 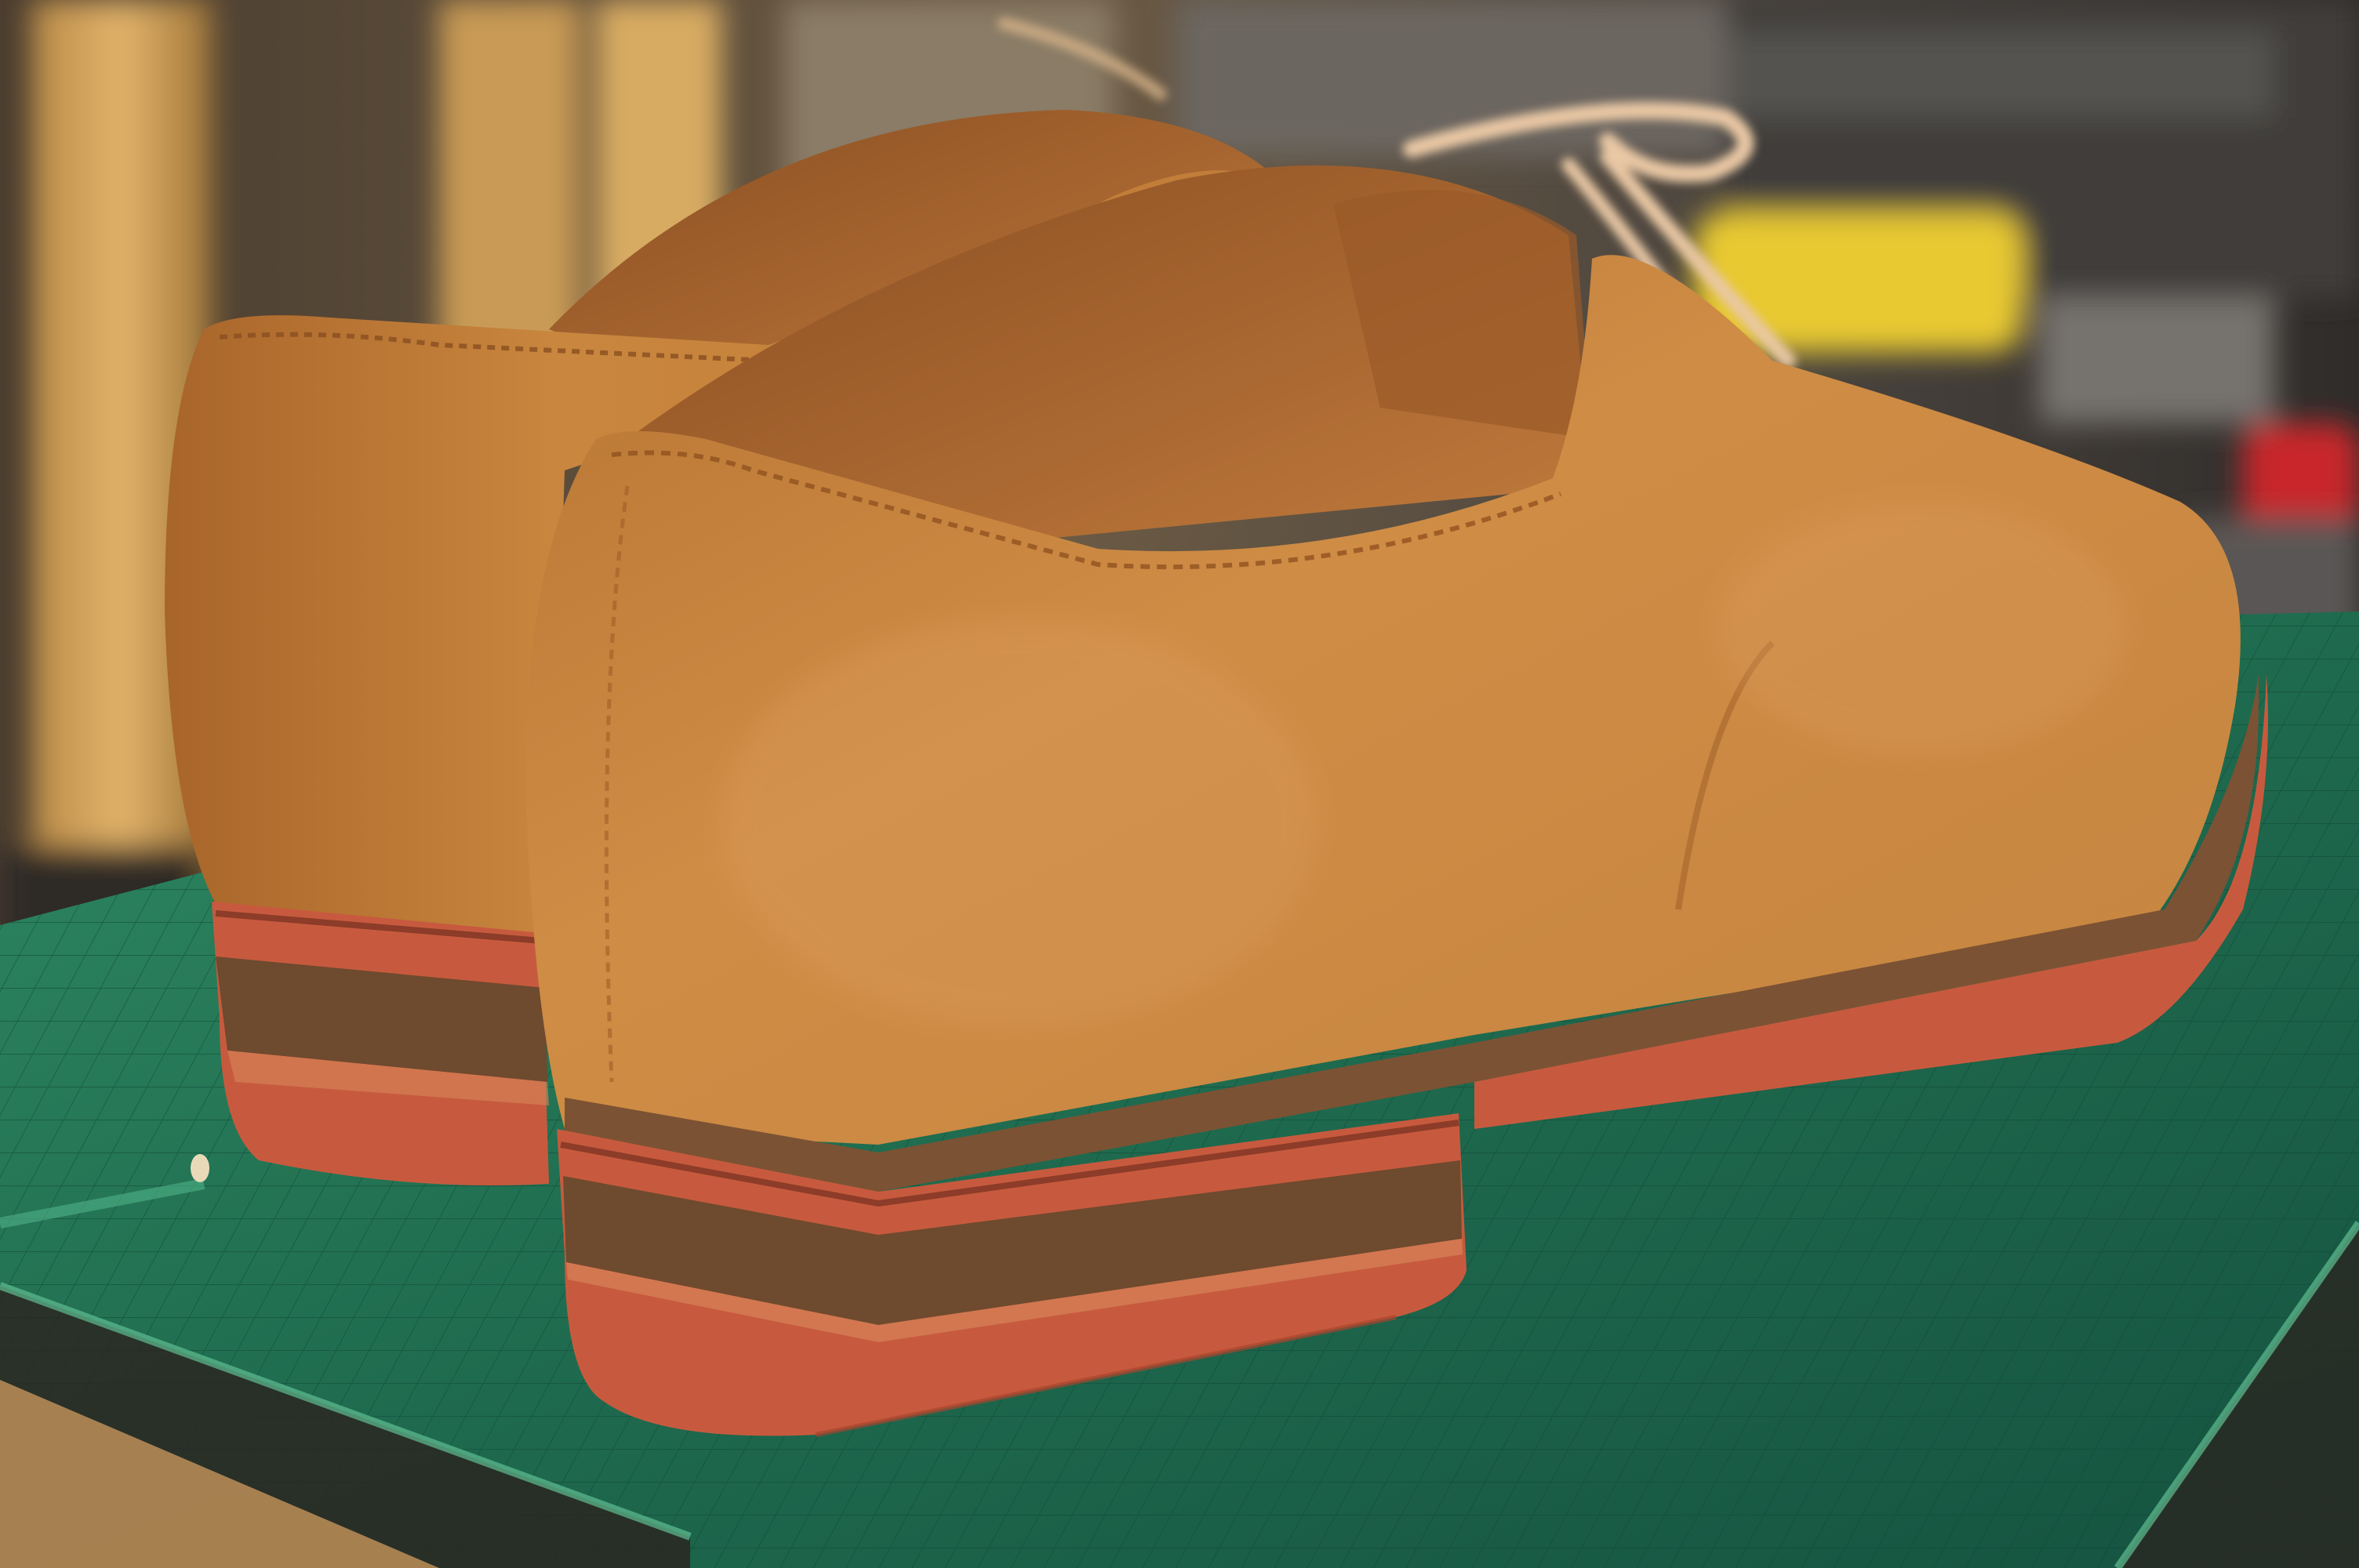 What do you see at coordinates (200, 1168) in the screenshot?
I see `debris-speck` at bounding box center [200, 1168].